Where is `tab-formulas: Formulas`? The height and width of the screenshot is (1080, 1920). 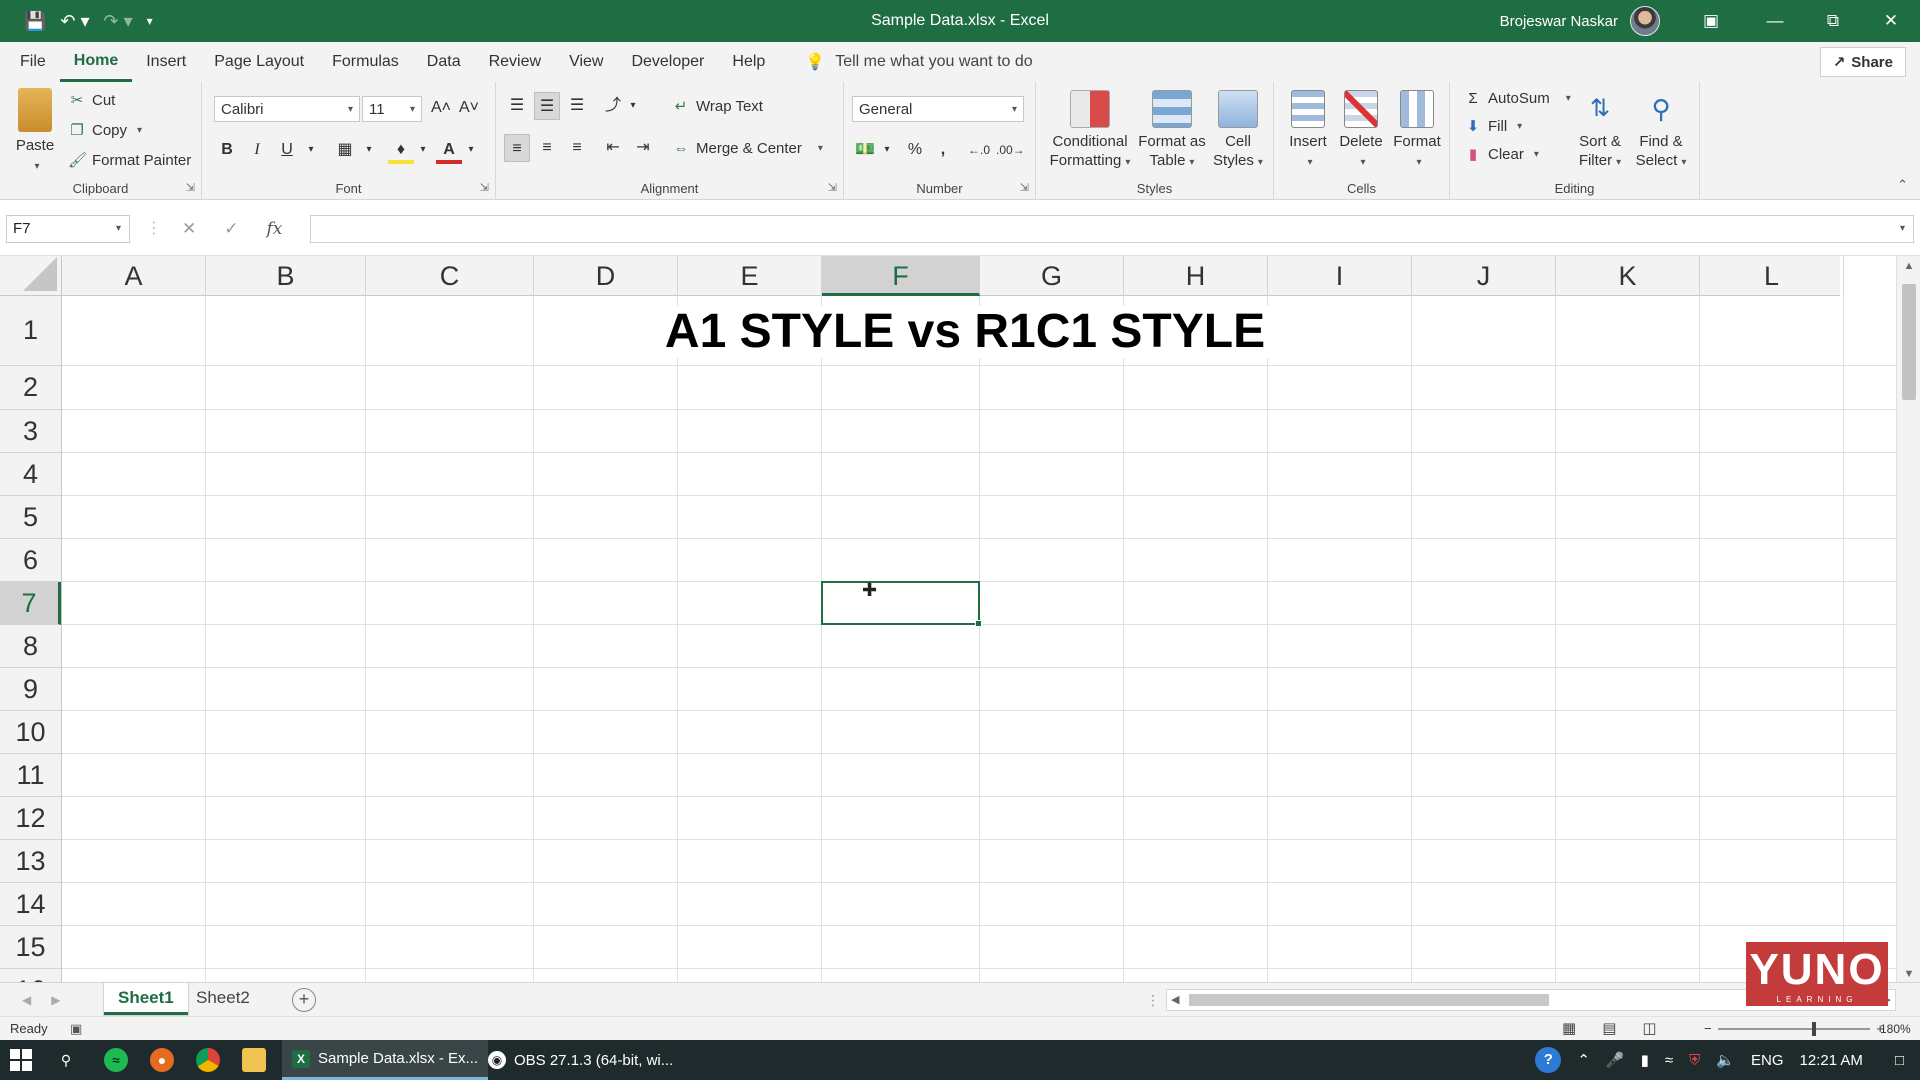 tab-formulas: Formulas is located at coordinates (365, 62).